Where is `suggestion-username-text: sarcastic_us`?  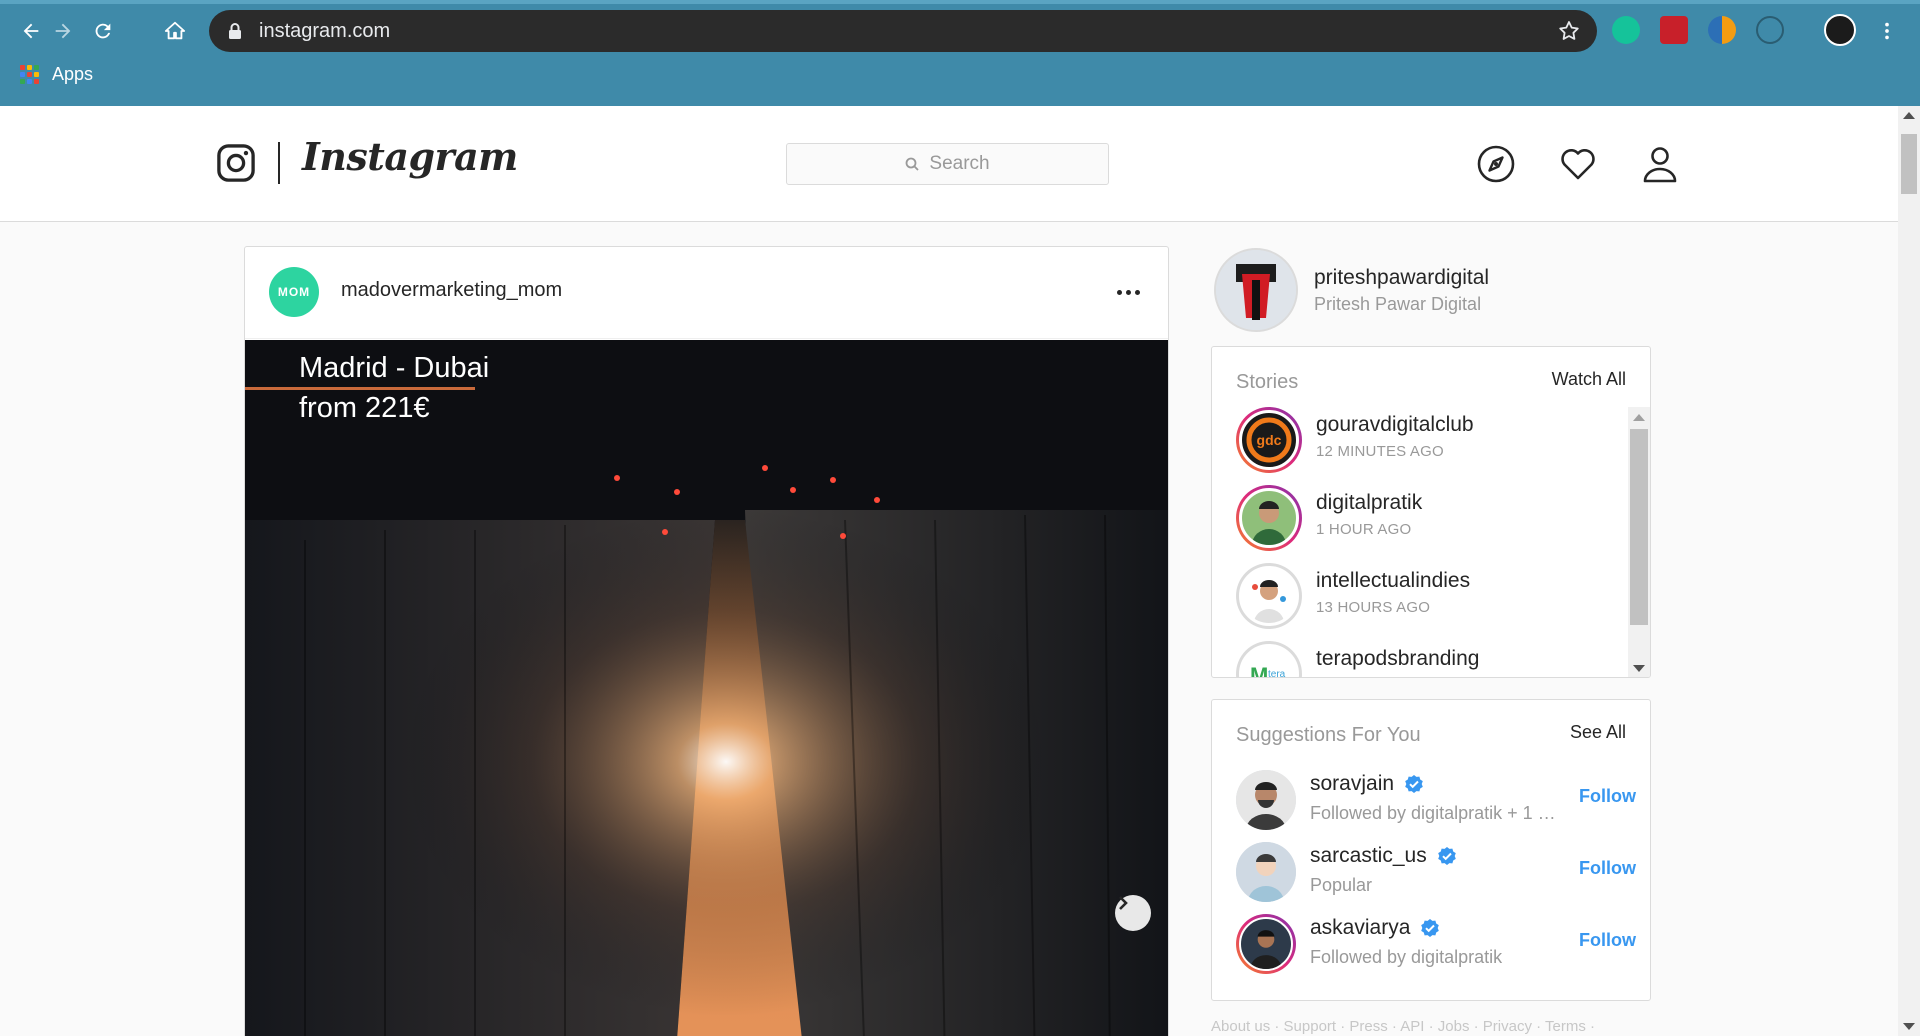
suggestion-username-text: sarcastic_us is located at coordinates (1368, 855).